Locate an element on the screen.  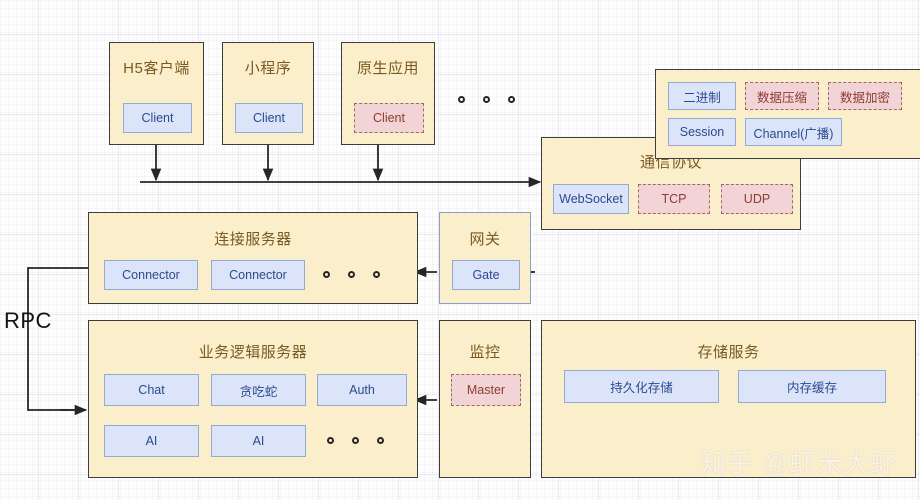
node-data-compression: 数据压缩 is located at coordinates (782, 96).